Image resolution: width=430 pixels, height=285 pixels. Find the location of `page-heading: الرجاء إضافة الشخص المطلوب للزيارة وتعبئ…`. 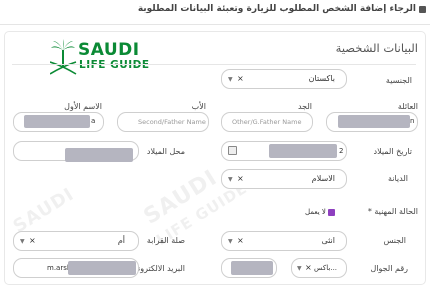

page-heading: الرجاء إضافة الشخص المطلوب للزيارة وتعبئ… is located at coordinates (276, 9).